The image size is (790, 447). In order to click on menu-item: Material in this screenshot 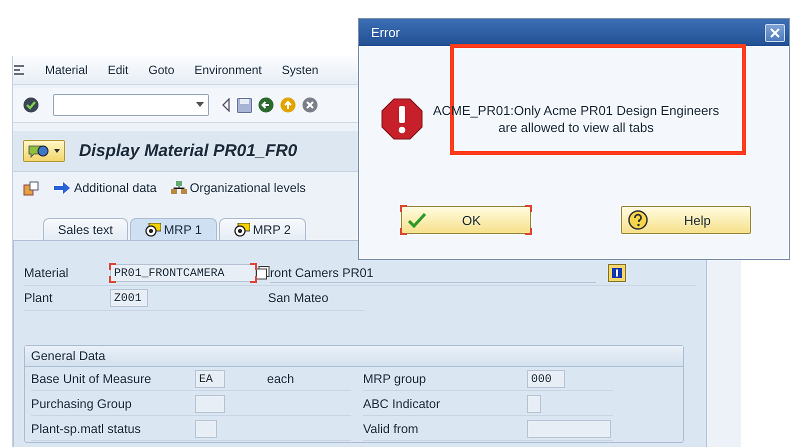, I will do `click(66, 70)`.